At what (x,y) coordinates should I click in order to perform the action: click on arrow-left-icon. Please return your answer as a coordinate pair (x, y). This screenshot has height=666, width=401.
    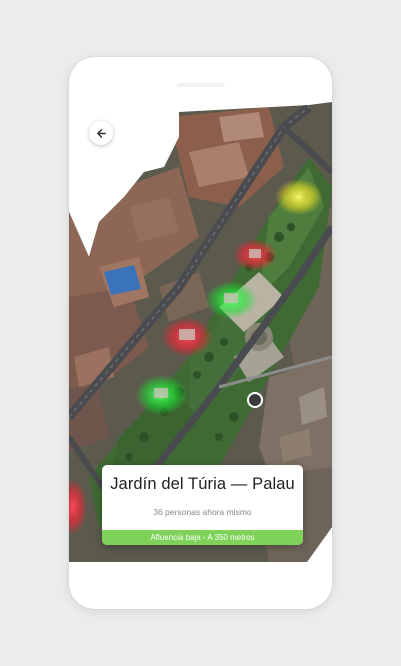
    Looking at the image, I should click on (101, 133).